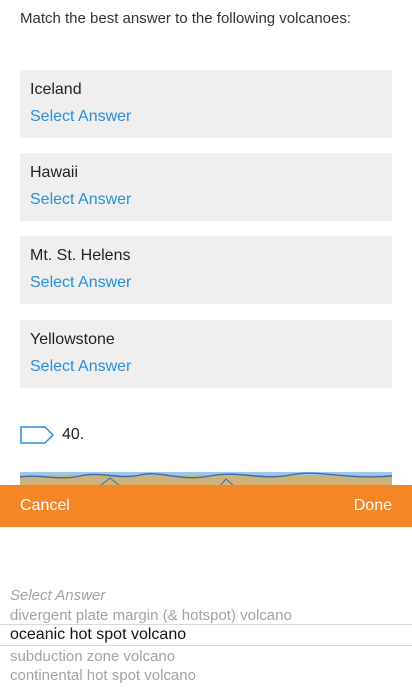 The height and width of the screenshot is (700, 412). Describe the element at coordinates (103, 675) in the screenshot. I see `picker-option: continental hot spot volcano` at that location.